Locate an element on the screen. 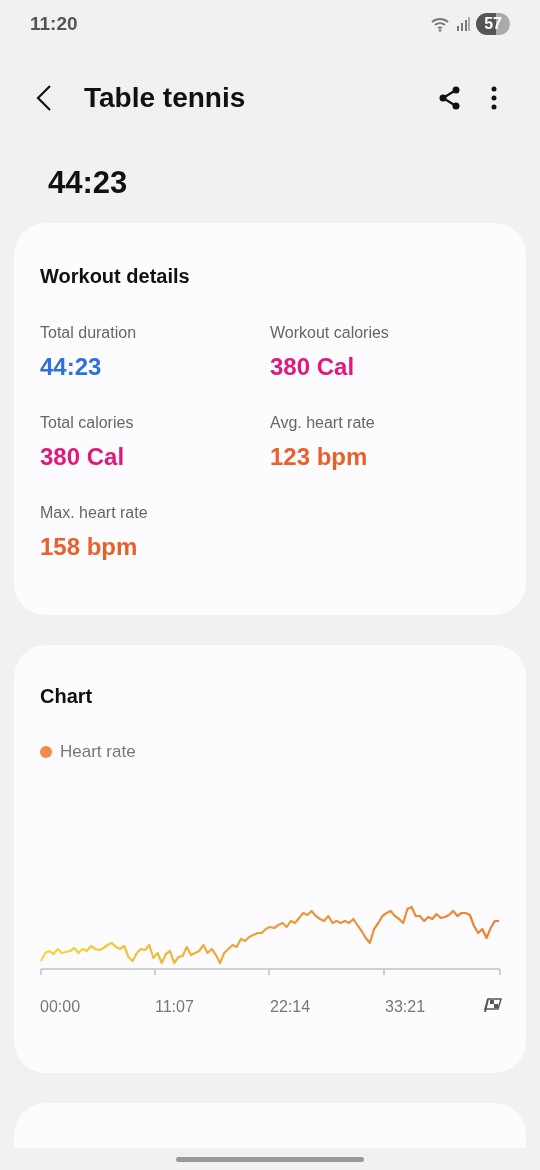 This screenshot has height=1170, width=540. battery-indicator: 57 is located at coordinates (493, 24).